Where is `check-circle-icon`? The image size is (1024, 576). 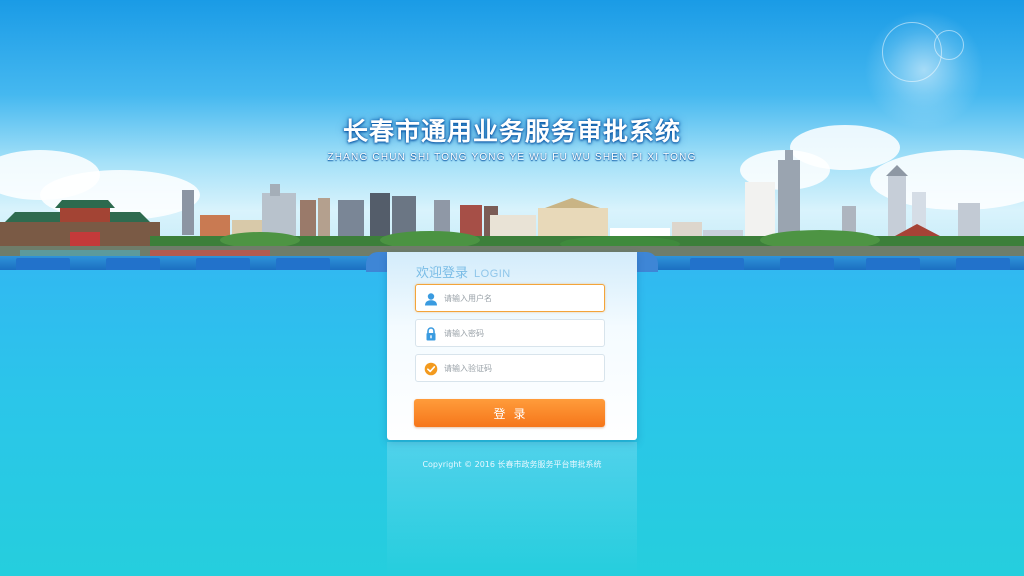 check-circle-icon is located at coordinates (431, 369).